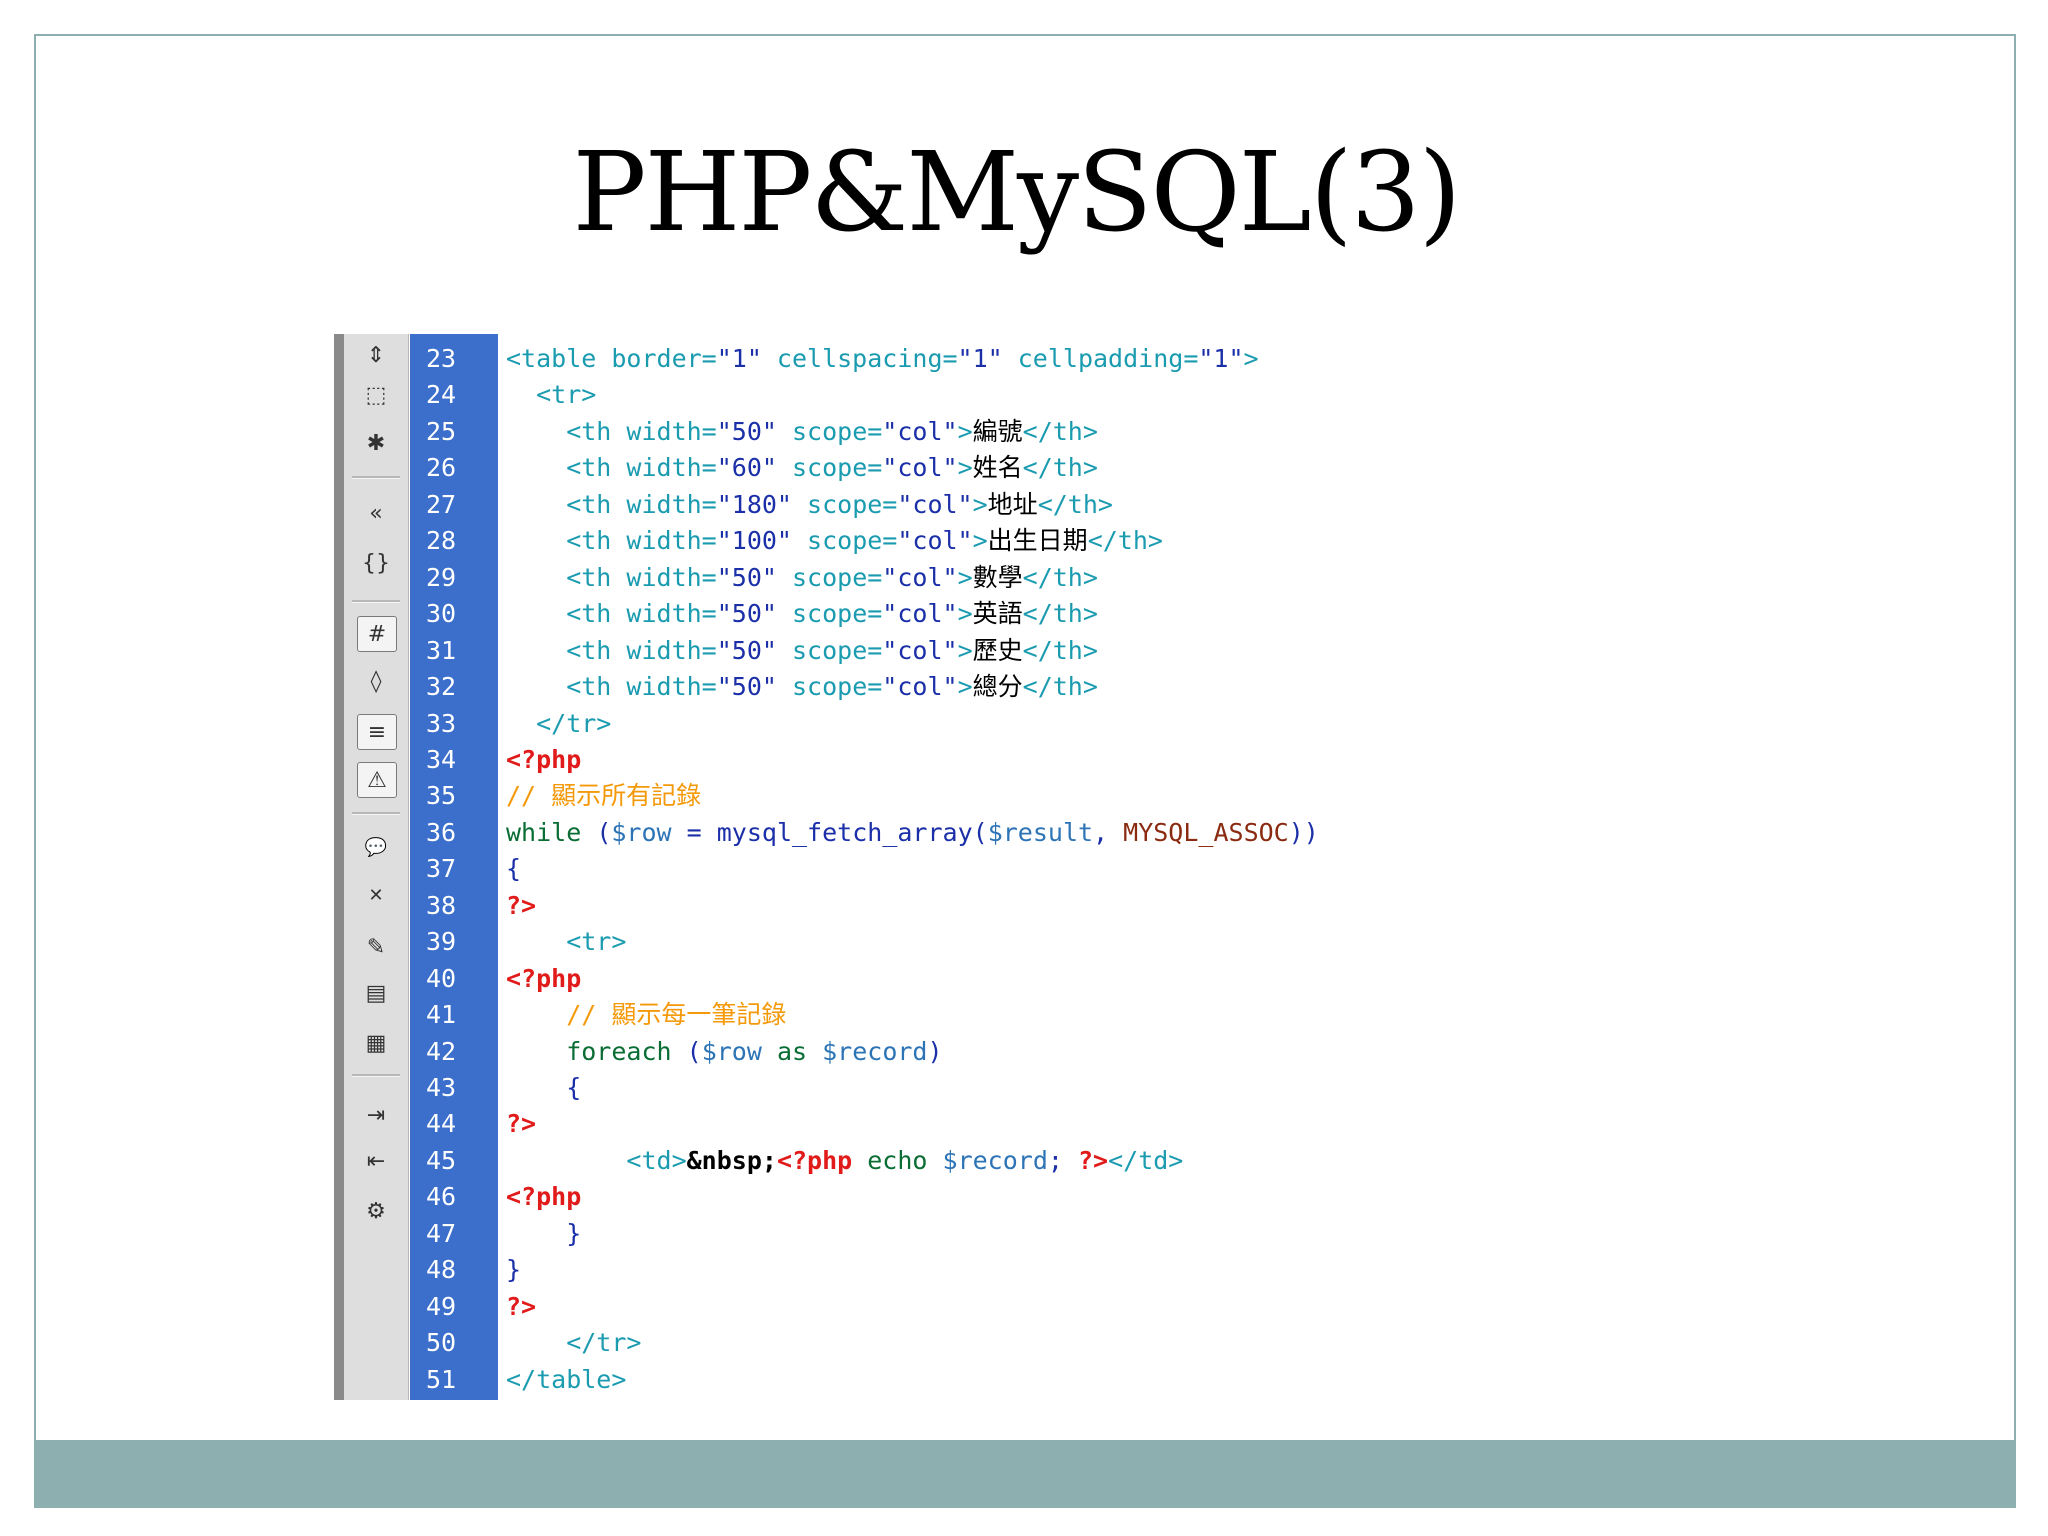 The image size is (2048, 1536). I want to click on code-line: </table>, so click(566, 1380).